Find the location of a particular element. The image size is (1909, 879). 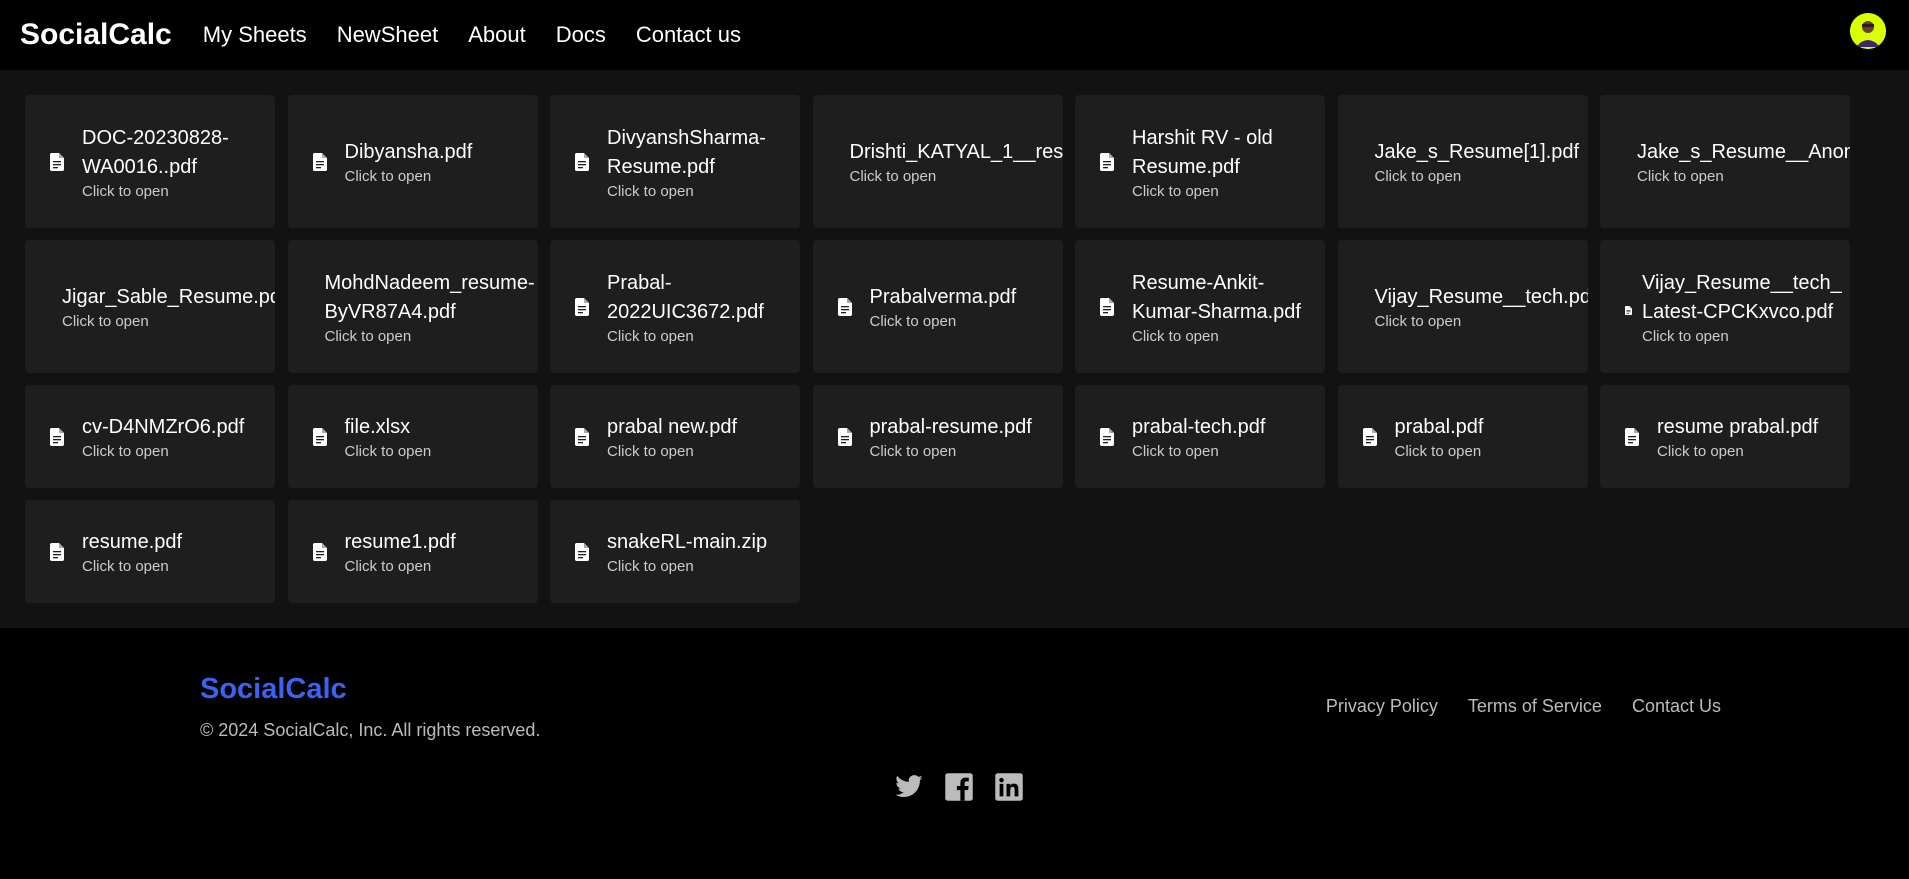

file-name: resume1.pdf is located at coordinates (400, 542).